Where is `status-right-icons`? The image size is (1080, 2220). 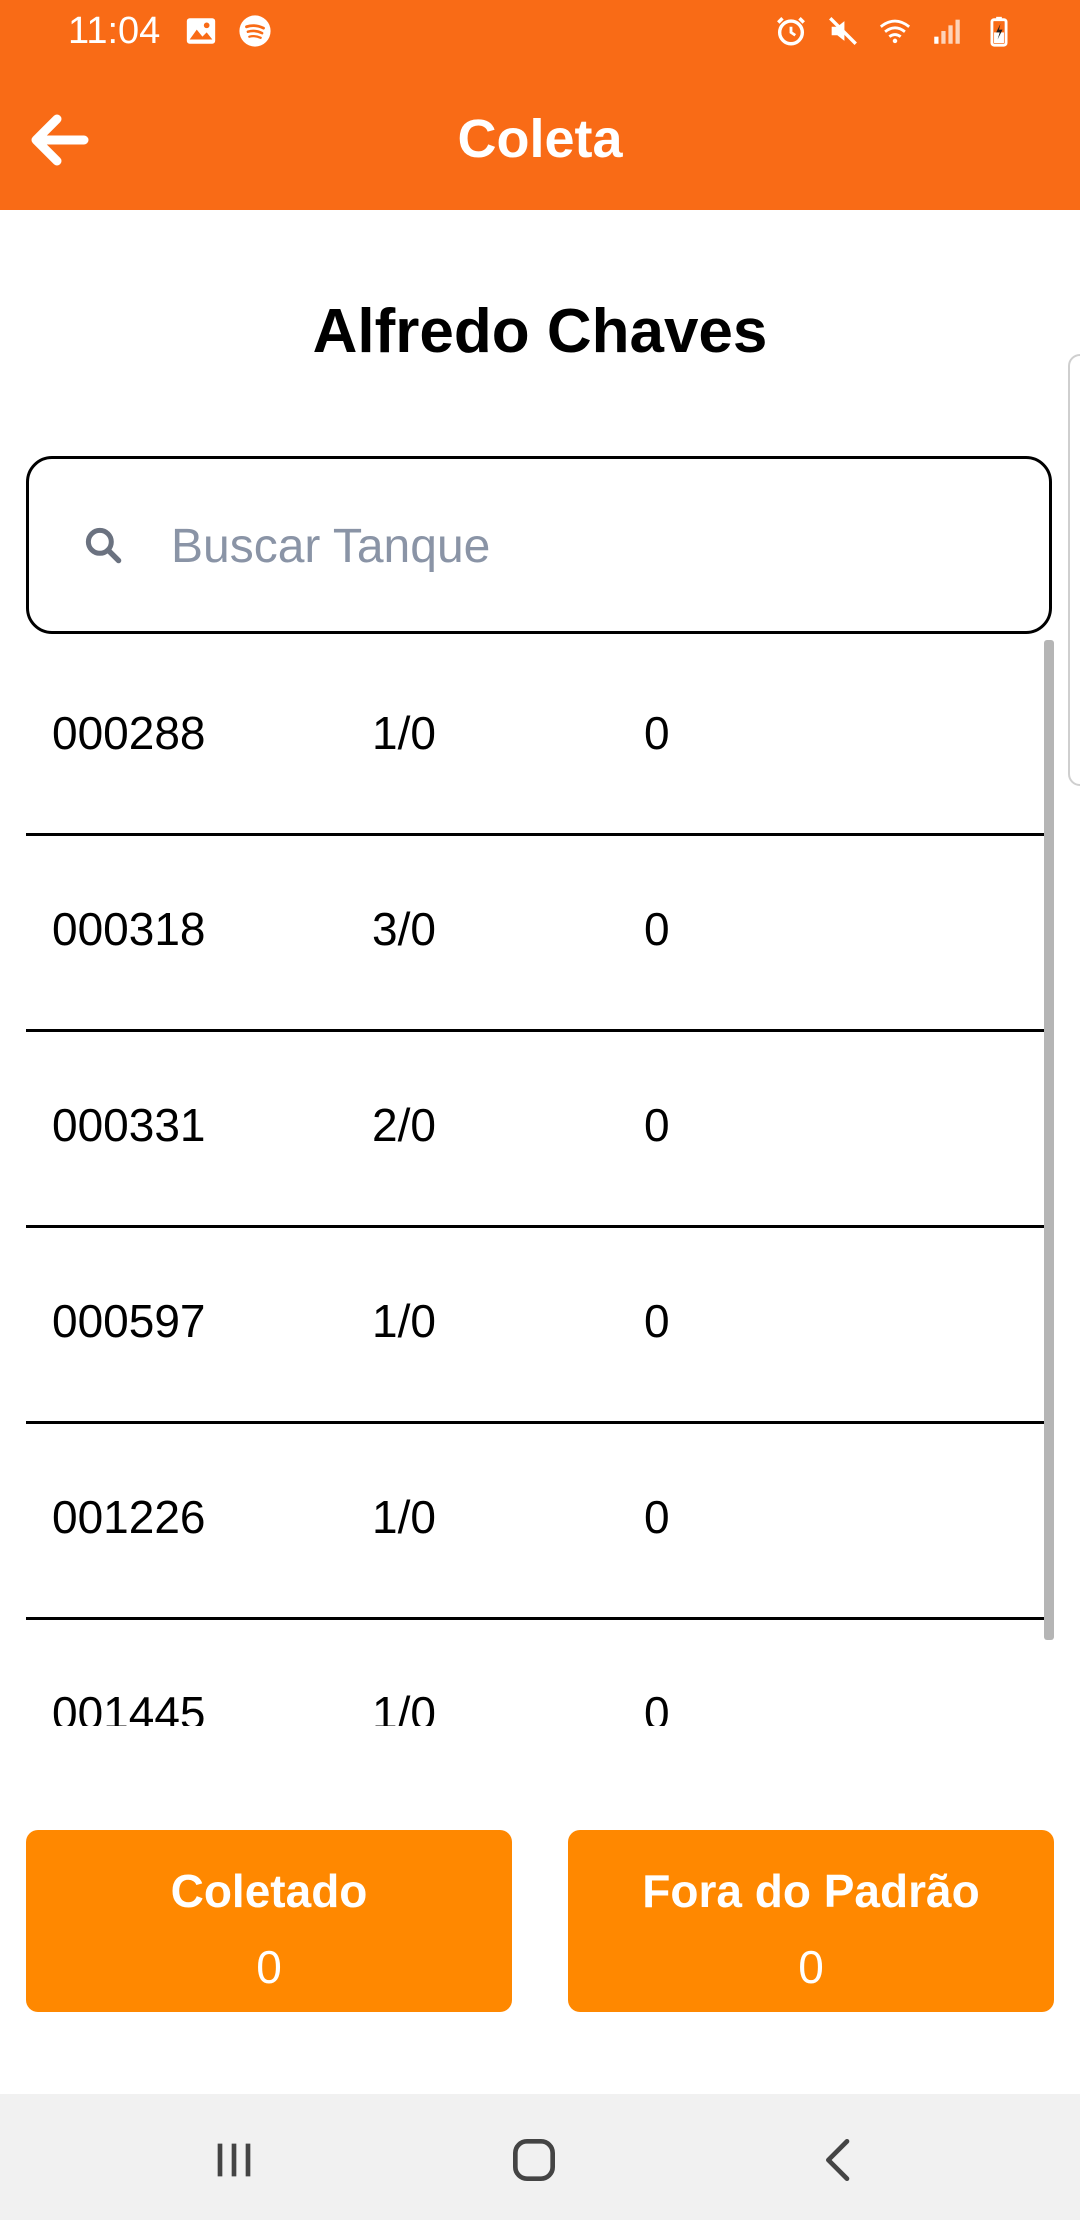 status-right-icons is located at coordinates (895, 31).